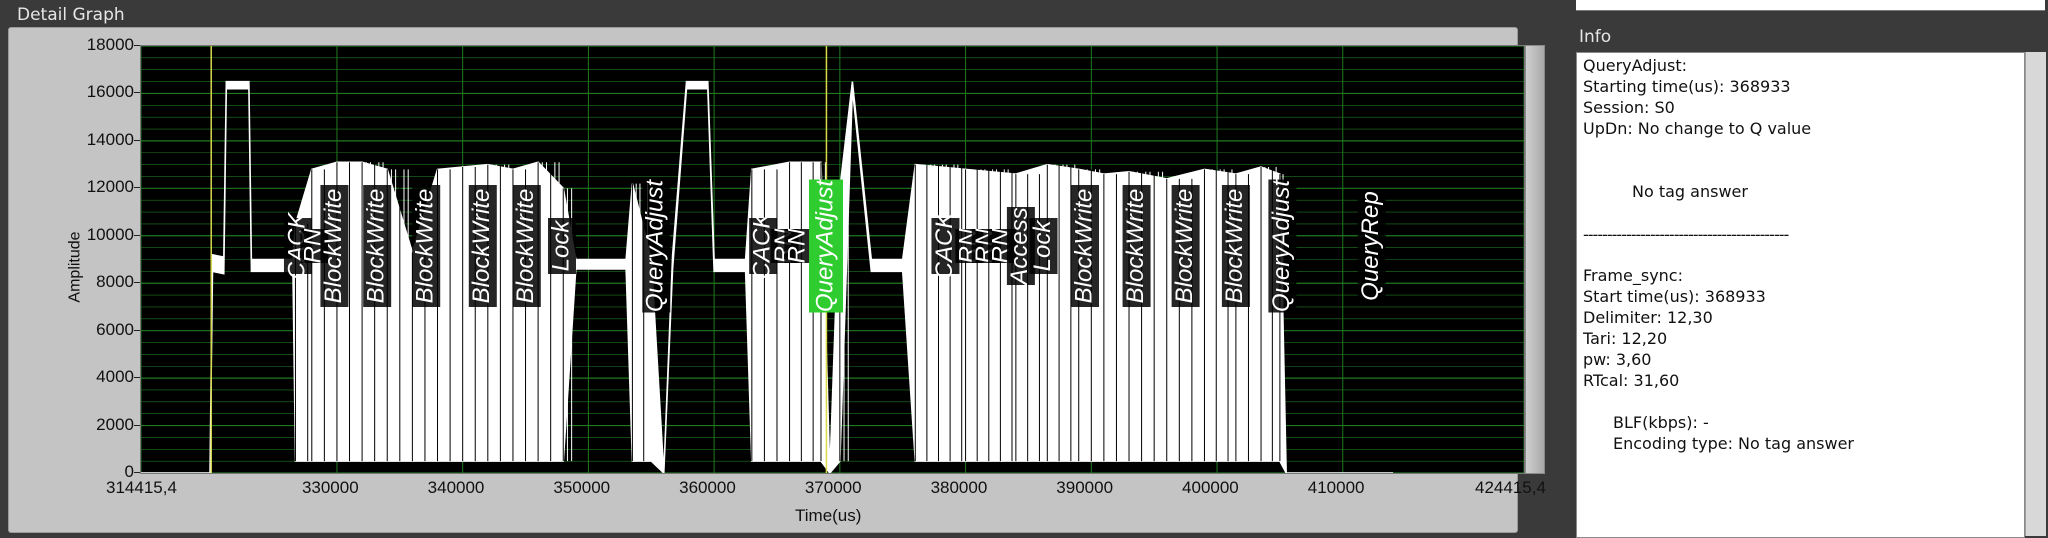  I want to click on info-line: Tari: 12,20, so click(1625, 338).